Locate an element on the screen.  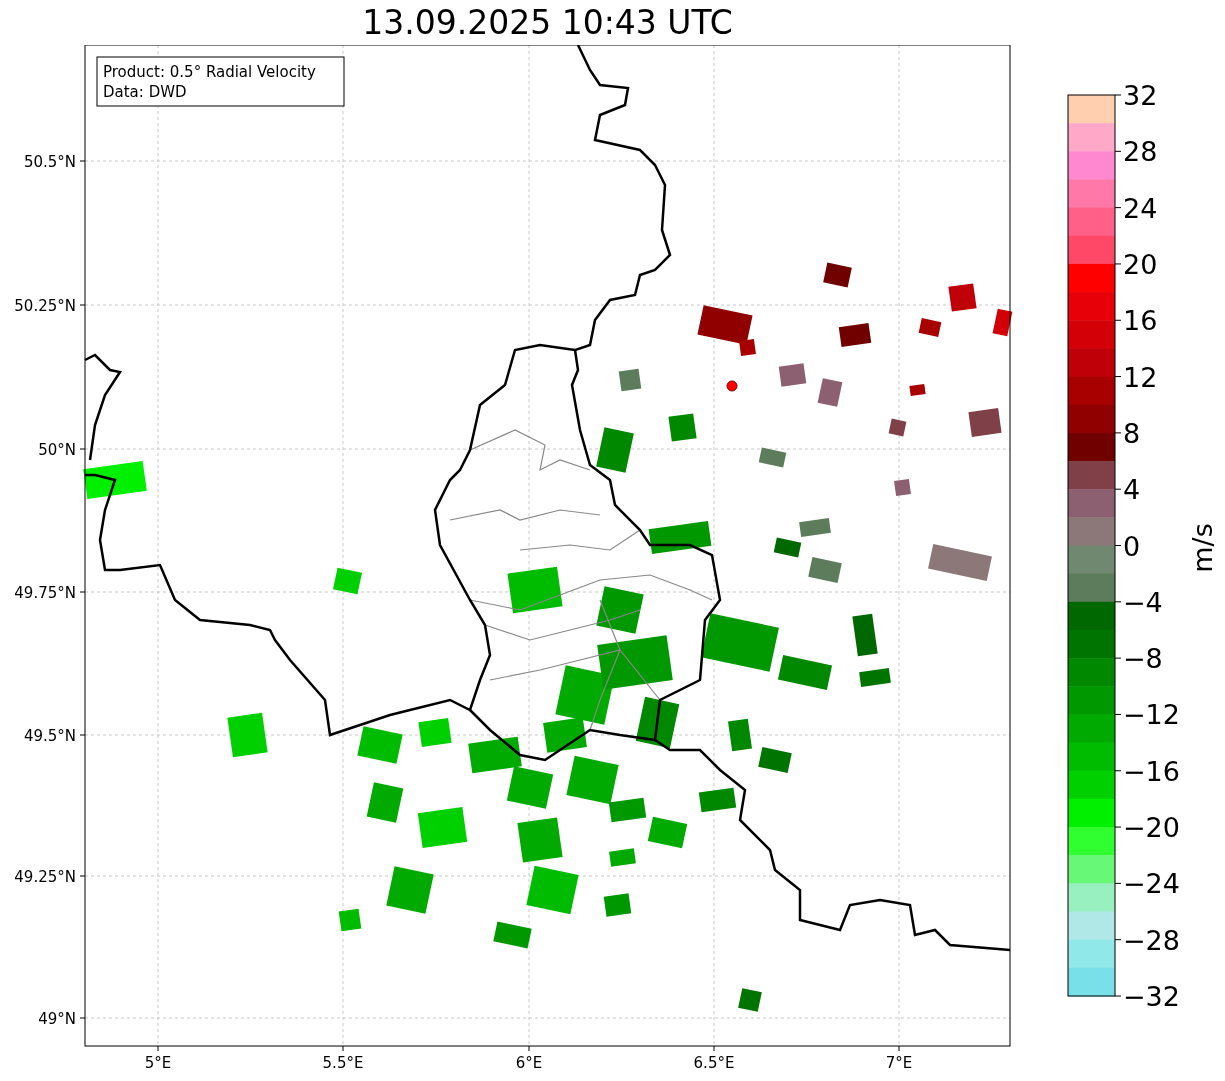
colorbar-tick-label: 32 is located at coordinates (1140, 95).